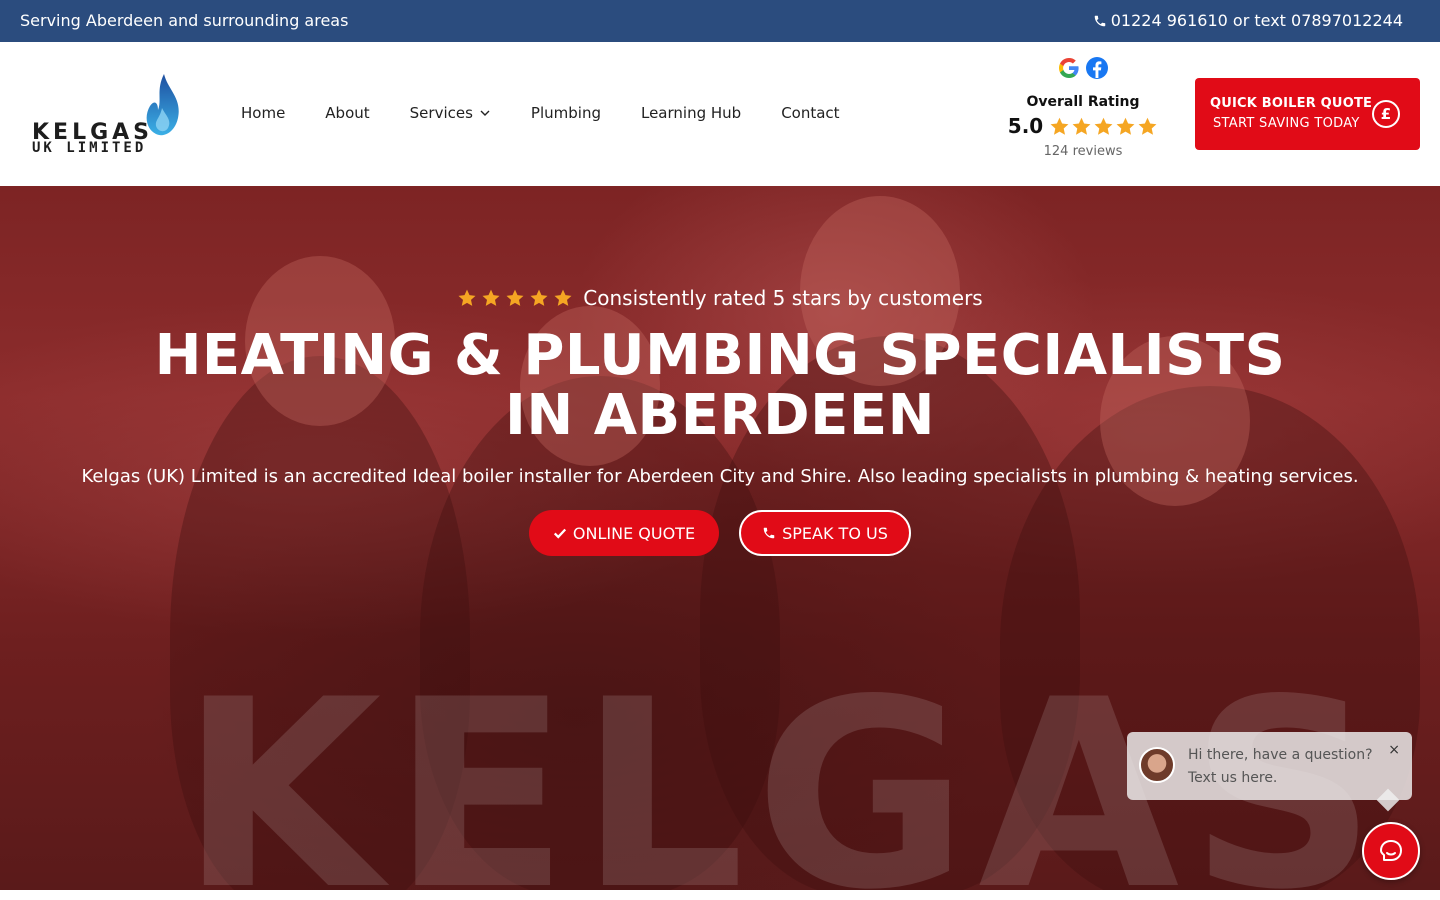 The height and width of the screenshot is (900, 1440). What do you see at coordinates (184, 20) in the screenshot?
I see `service-area-text: Serving Aberdeen and surrounding areas` at bounding box center [184, 20].